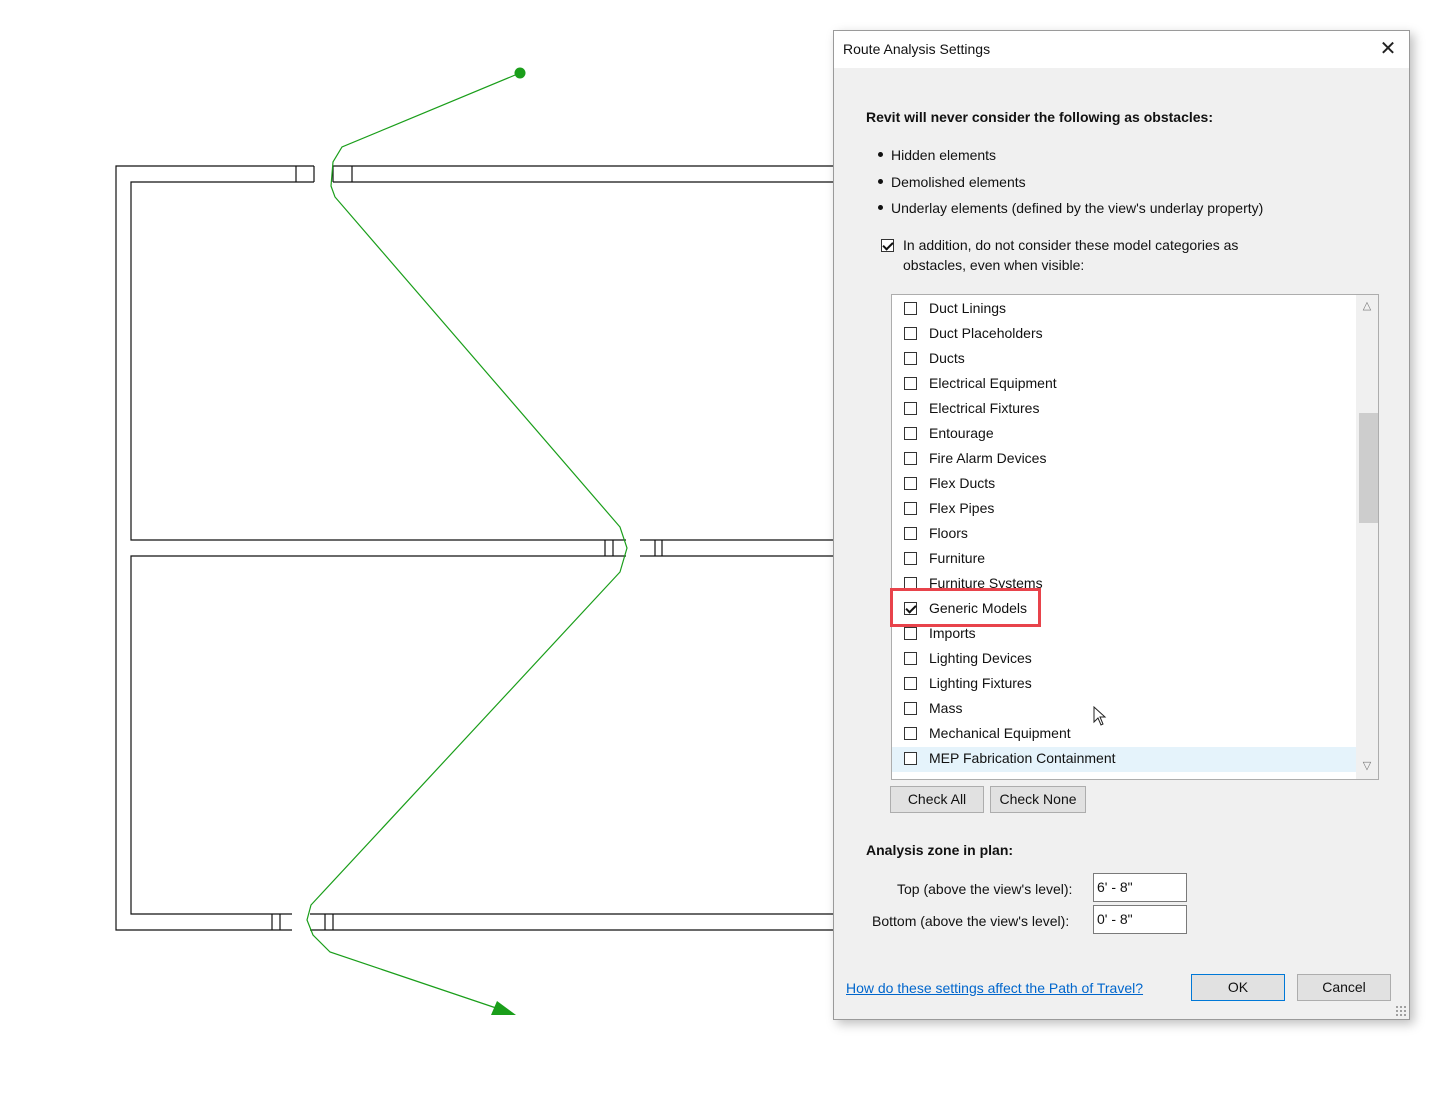 The height and width of the screenshot is (1103, 1447). What do you see at coordinates (993, 383) in the screenshot?
I see `category-label: Electrical Equipment` at bounding box center [993, 383].